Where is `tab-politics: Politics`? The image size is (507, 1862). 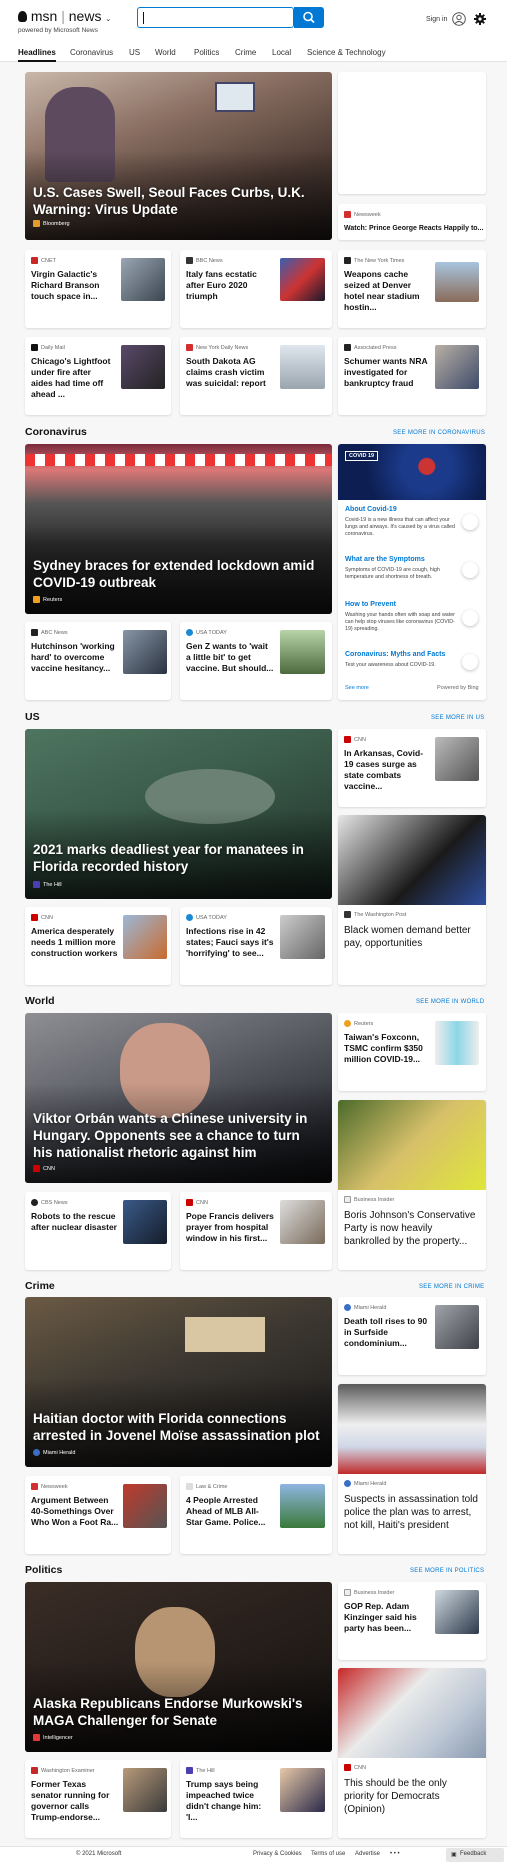 tab-politics: Politics is located at coordinates (206, 52).